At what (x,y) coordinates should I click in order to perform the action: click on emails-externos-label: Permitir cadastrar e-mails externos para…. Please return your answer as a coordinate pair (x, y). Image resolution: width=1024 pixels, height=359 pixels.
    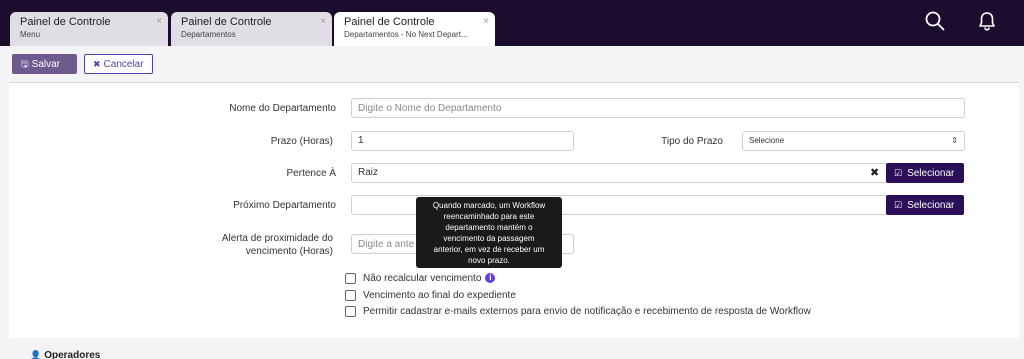
    Looking at the image, I should click on (587, 311).